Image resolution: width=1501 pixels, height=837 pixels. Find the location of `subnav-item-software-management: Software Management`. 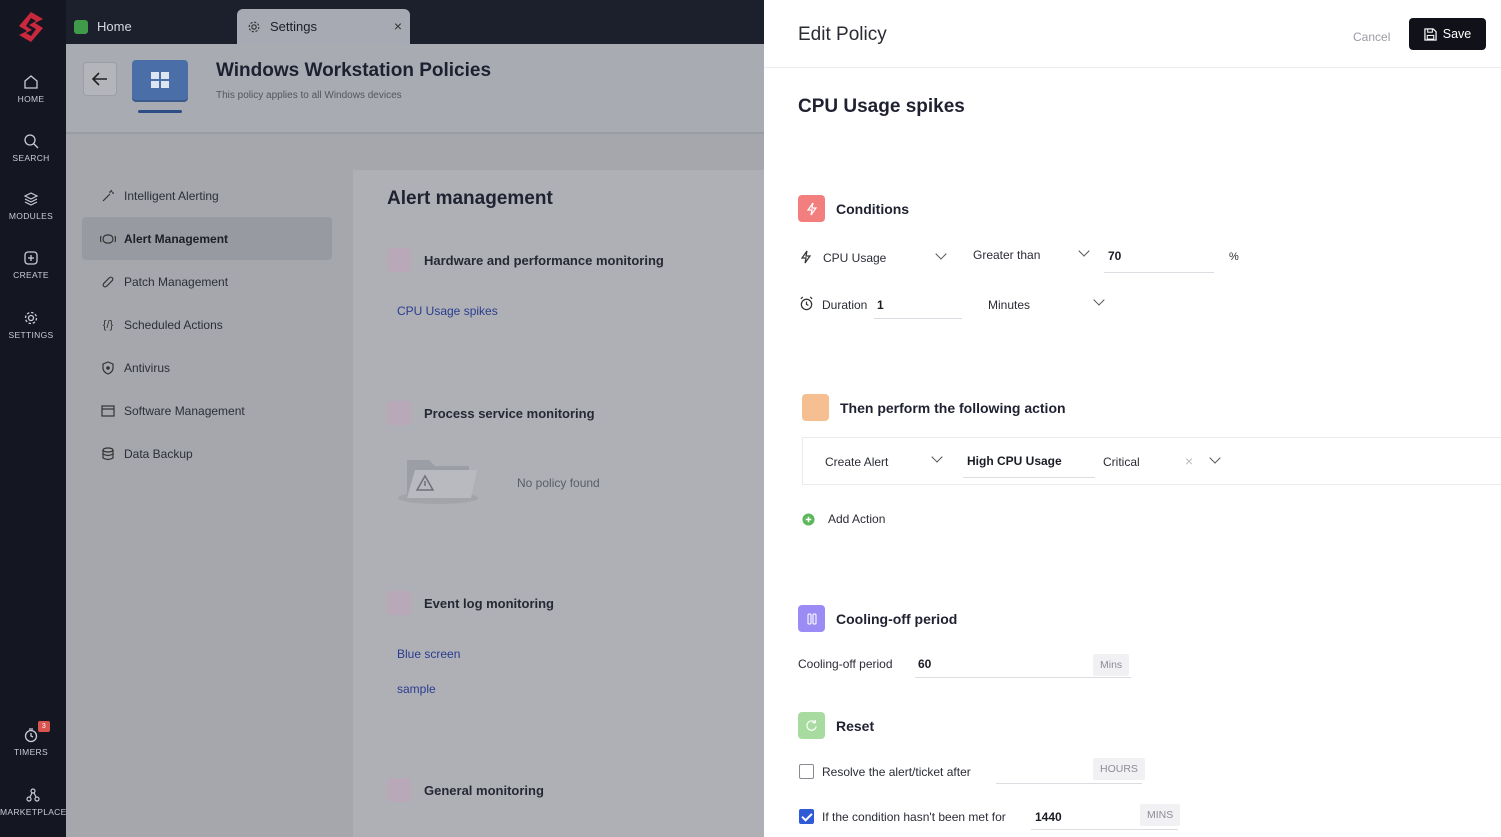

subnav-item-software-management: Software Management is located at coordinates (207, 410).